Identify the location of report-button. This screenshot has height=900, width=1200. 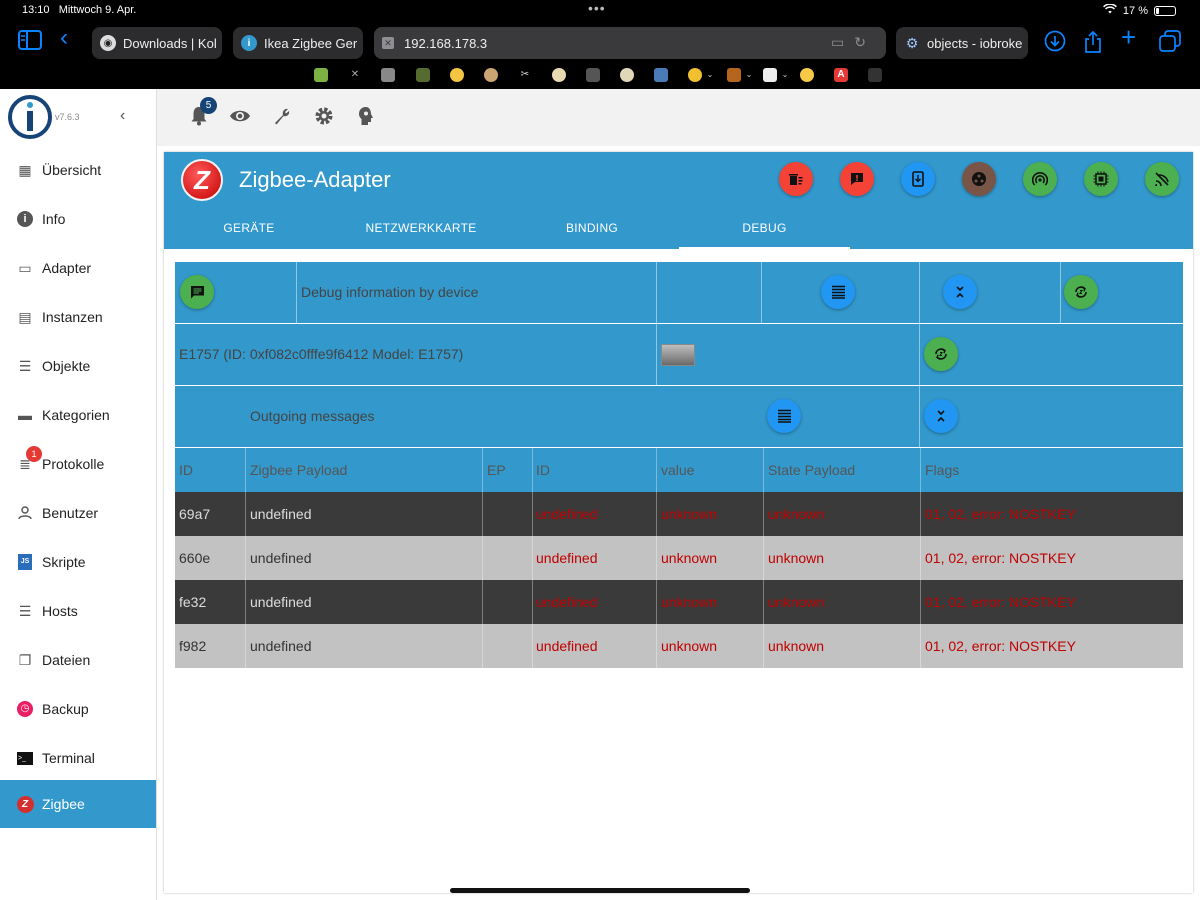
(857, 179).